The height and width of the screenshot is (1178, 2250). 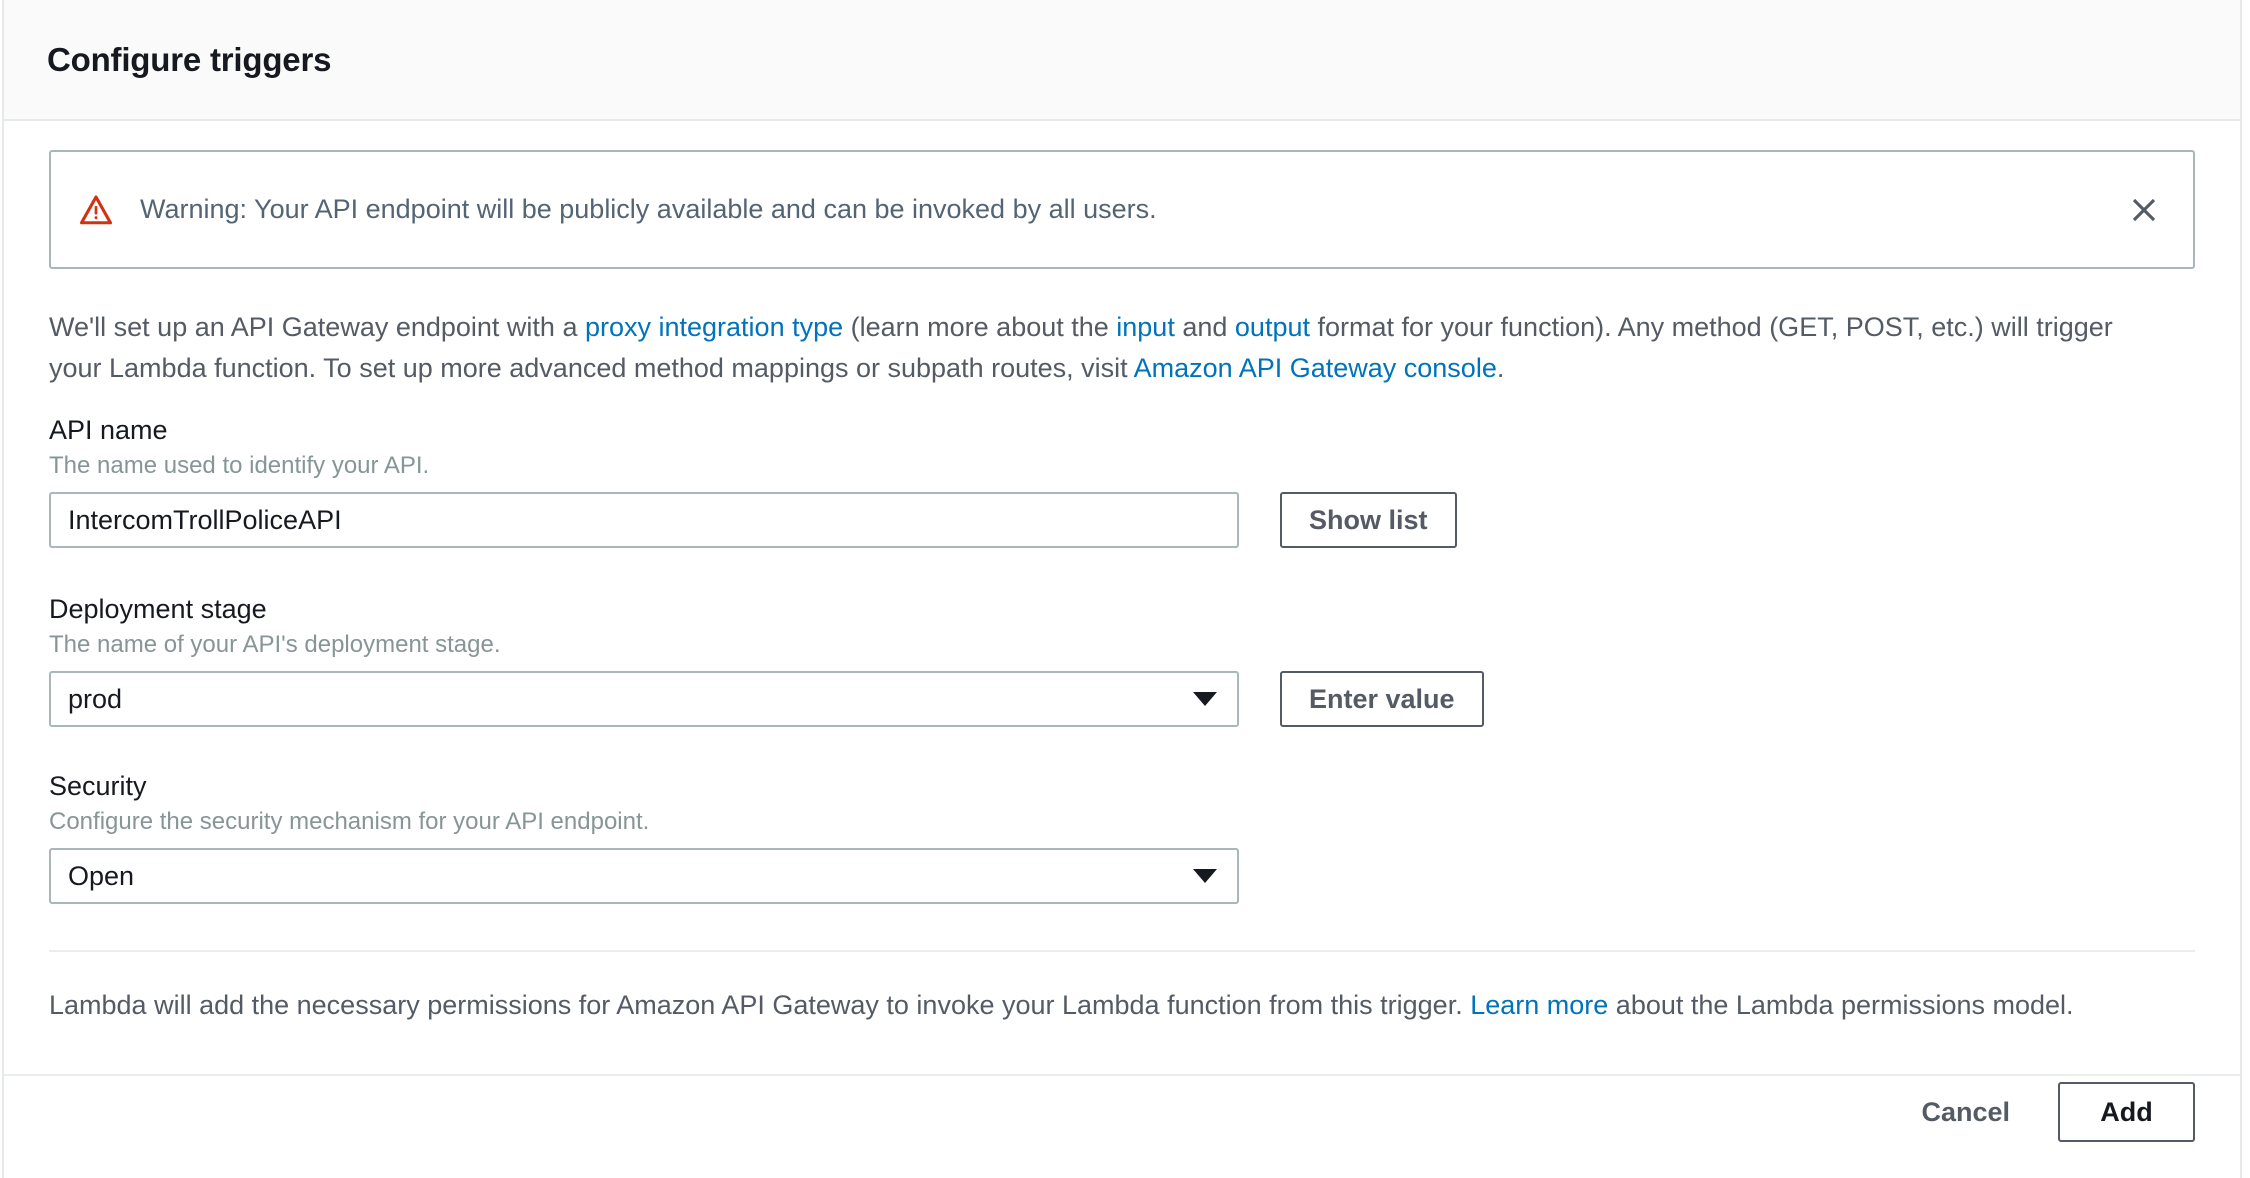 I want to click on api-name-row: Show list, so click(x=1122, y=520).